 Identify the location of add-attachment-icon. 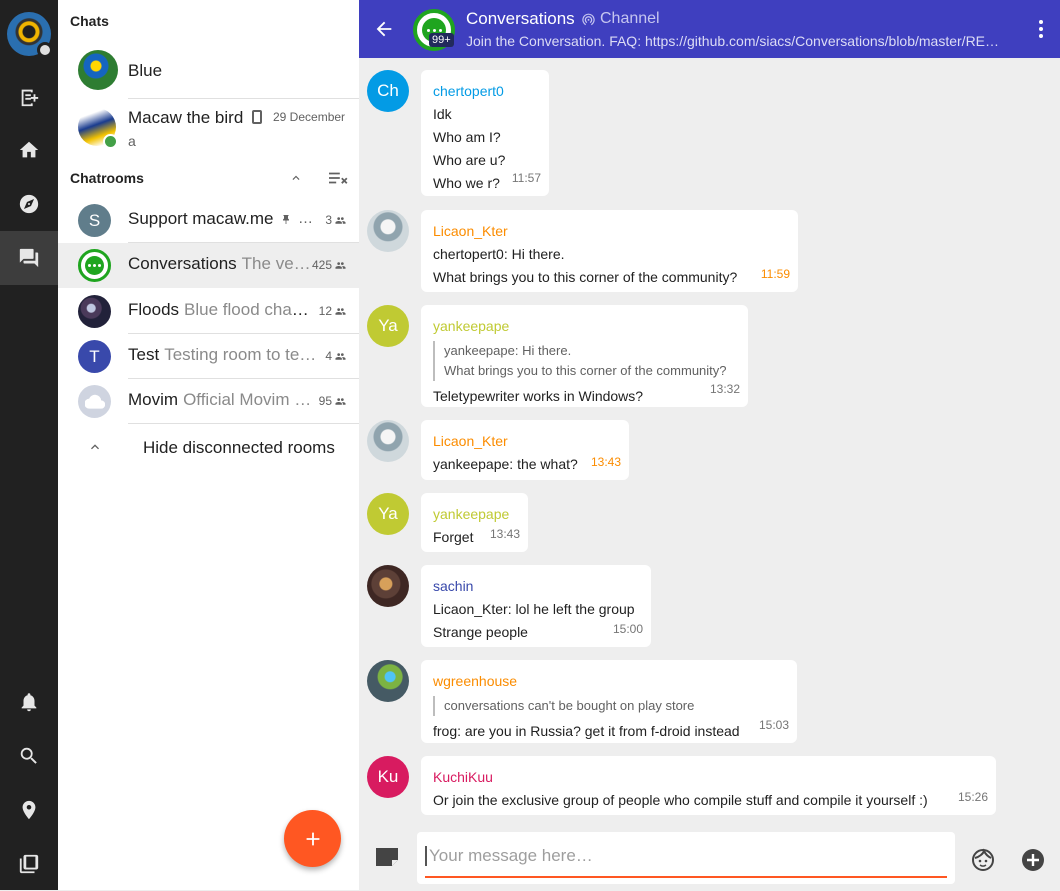
(1033, 860).